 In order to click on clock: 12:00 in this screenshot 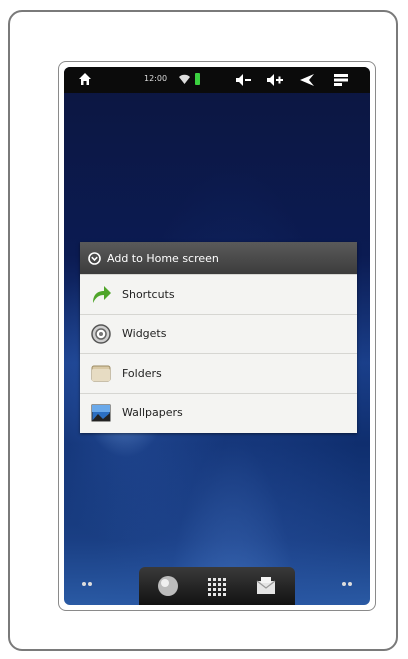, I will do `click(156, 78)`.